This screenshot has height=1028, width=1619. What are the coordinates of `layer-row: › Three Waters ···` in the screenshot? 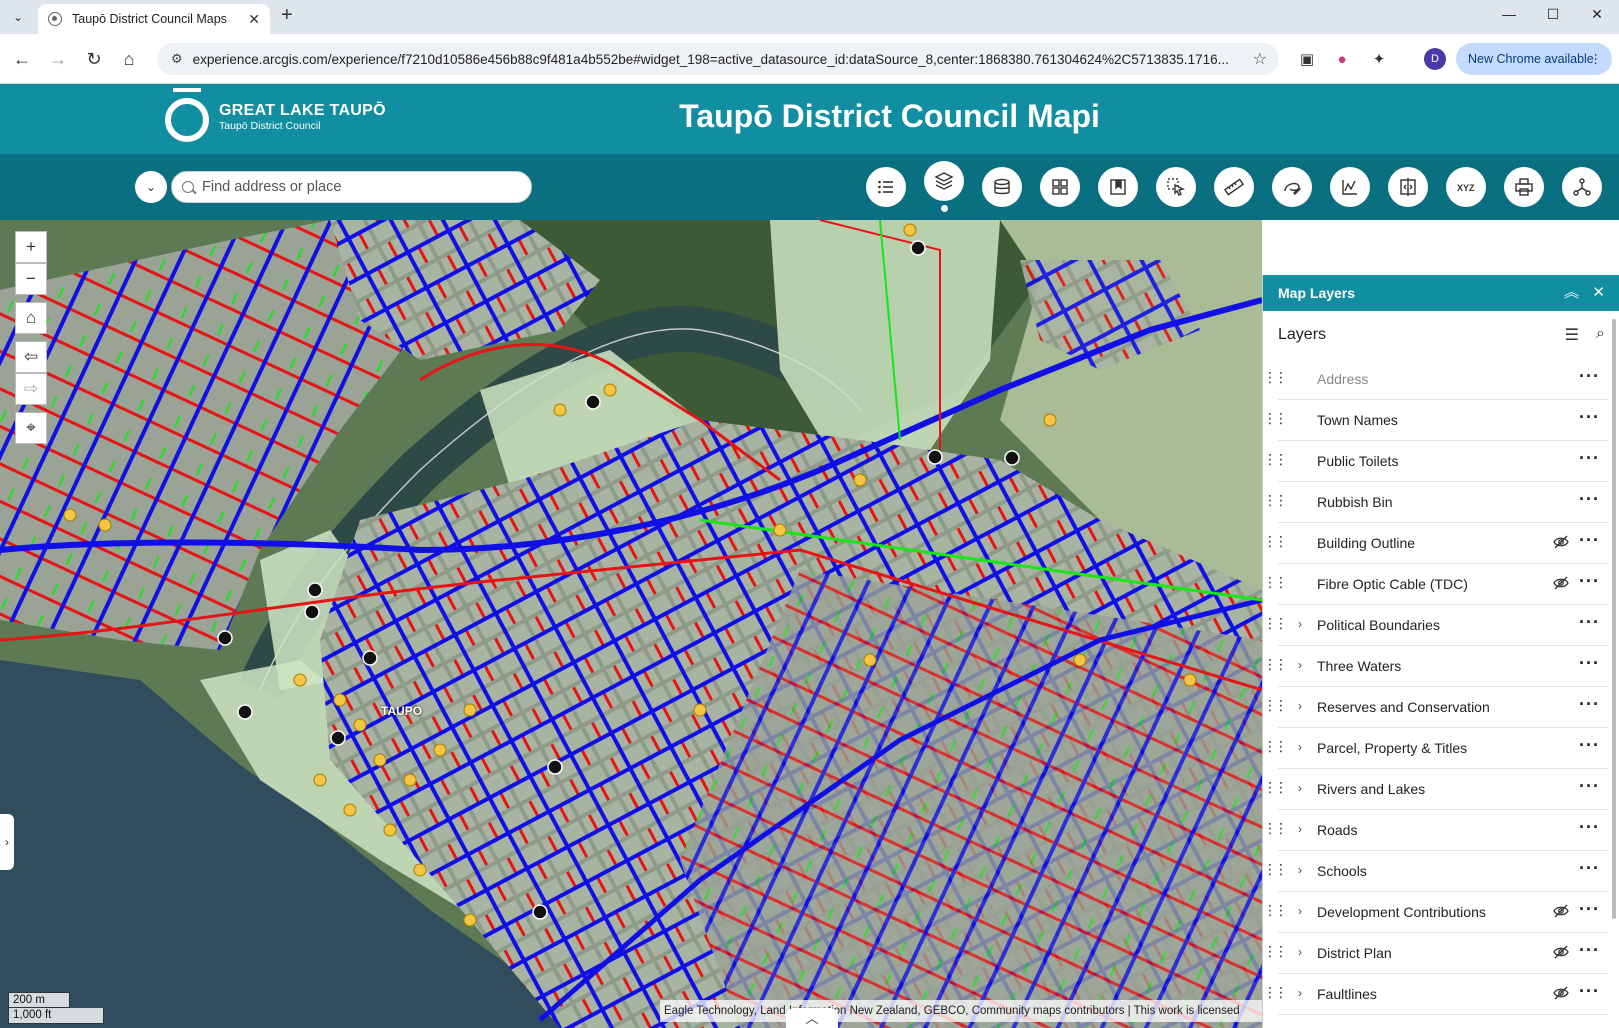 It's located at (1435, 666).